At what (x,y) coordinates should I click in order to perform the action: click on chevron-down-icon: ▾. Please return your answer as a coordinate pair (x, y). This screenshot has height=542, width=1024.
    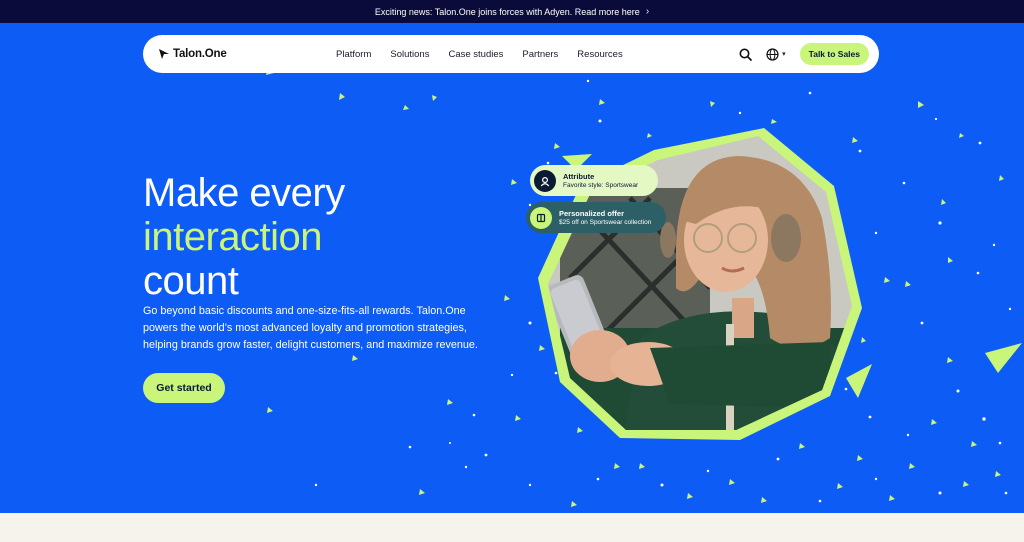
    Looking at the image, I should click on (784, 54).